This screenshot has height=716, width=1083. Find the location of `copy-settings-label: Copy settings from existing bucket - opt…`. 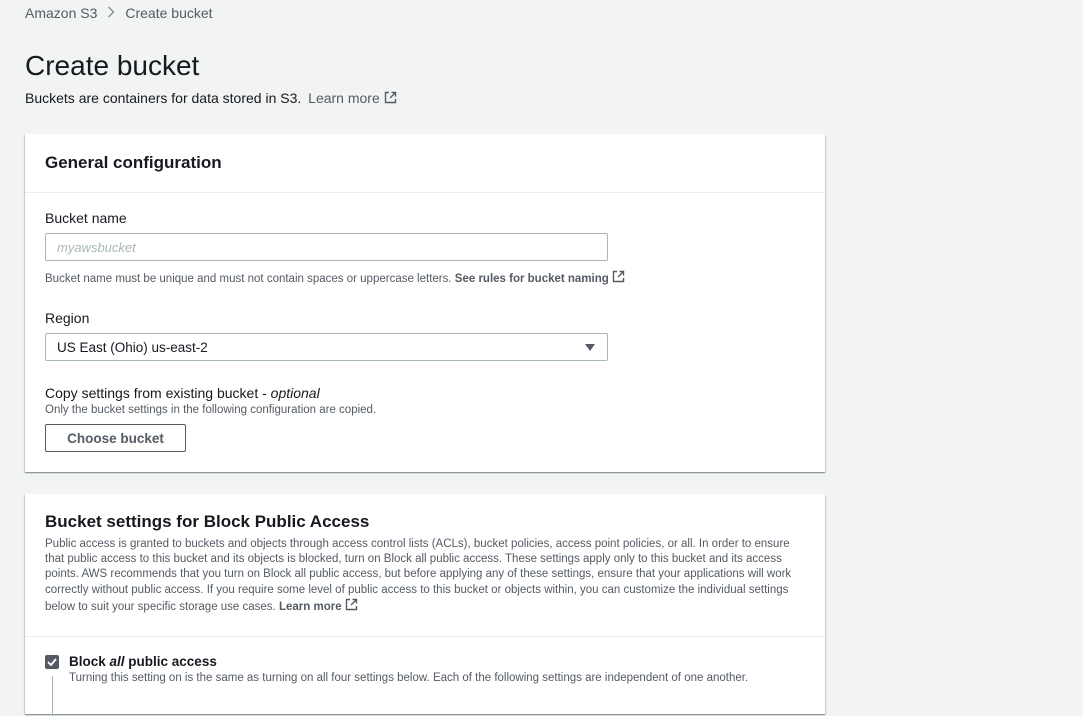

copy-settings-label: Copy settings from existing bucket - opt… is located at coordinates (182, 393).